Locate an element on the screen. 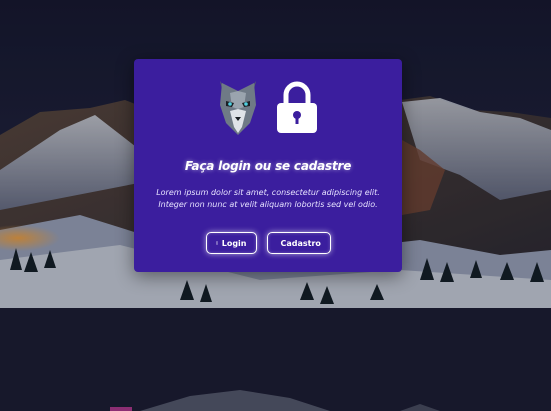 Image resolution: width=551 pixels, height=411 pixels. signup-button-label: Cadastro is located at coordinates (300, 243).